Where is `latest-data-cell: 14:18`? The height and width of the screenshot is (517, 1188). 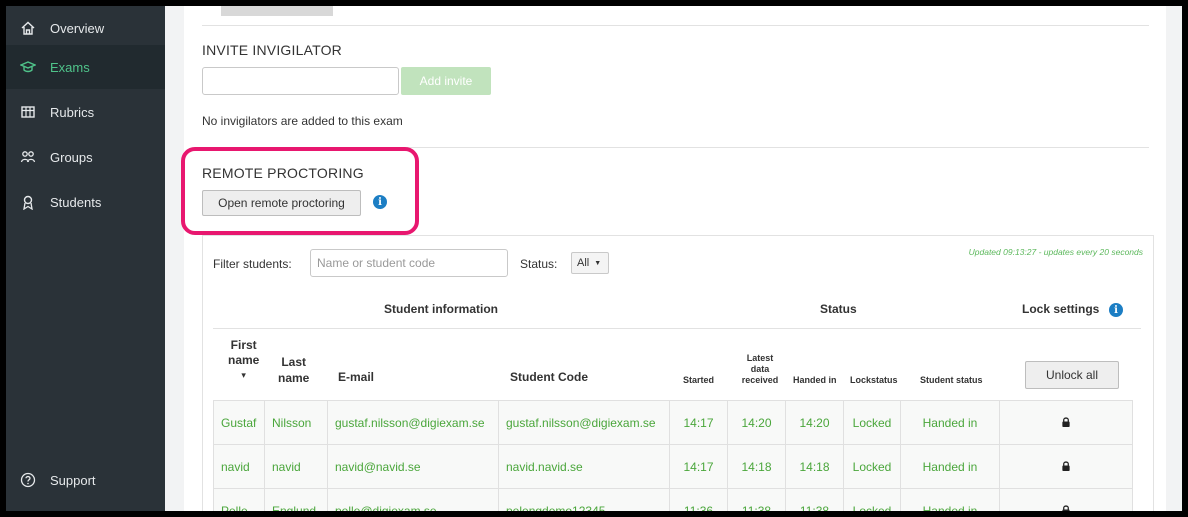
latest-data-cell: 14:18 is located at coordinates (756, 466).